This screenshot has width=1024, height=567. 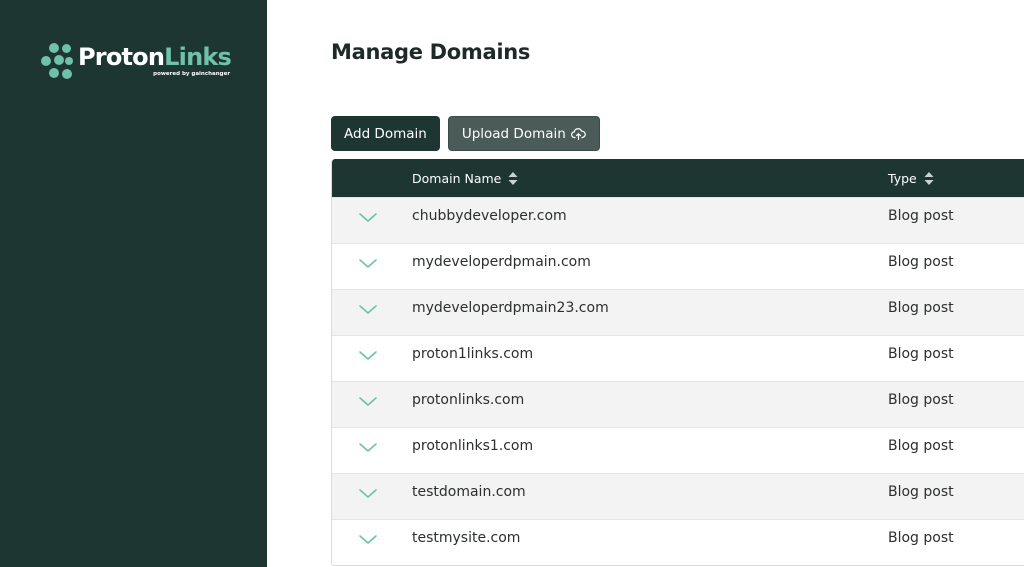 What do you see at coordinates (501, 262) in the screenshot?
I see `domain-name-cell: mydeveloperdpmain.com` at bounding box center [501, 262].